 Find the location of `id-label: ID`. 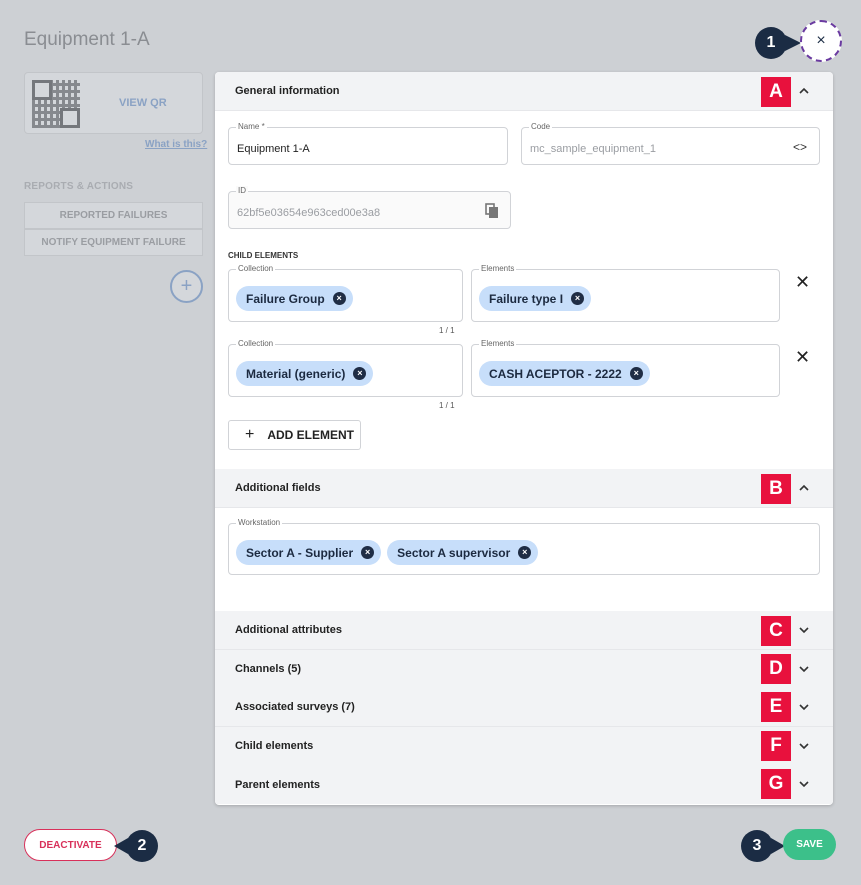

id-label: ID is located at coordinates (242, 190).